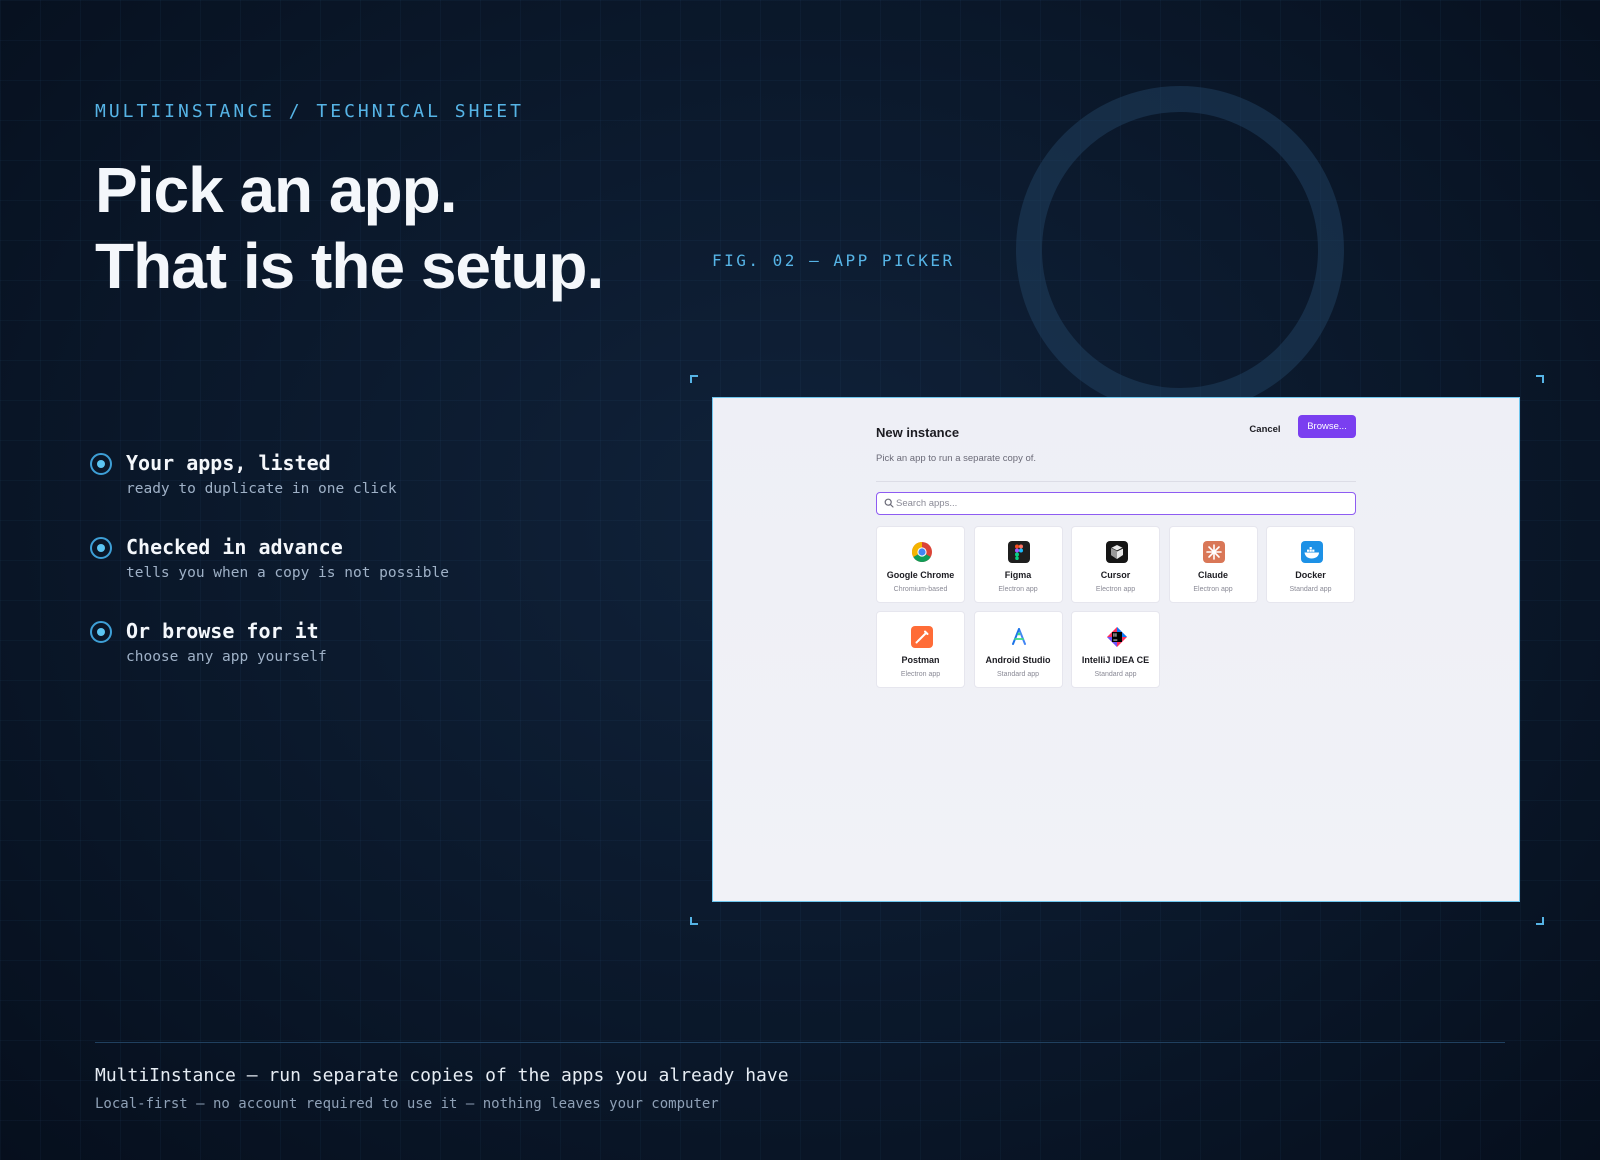  What do you see at coordinates (1115, 575) in the screenshot?
I see `app-name: Cursor` at bounding box center [1115, 575].